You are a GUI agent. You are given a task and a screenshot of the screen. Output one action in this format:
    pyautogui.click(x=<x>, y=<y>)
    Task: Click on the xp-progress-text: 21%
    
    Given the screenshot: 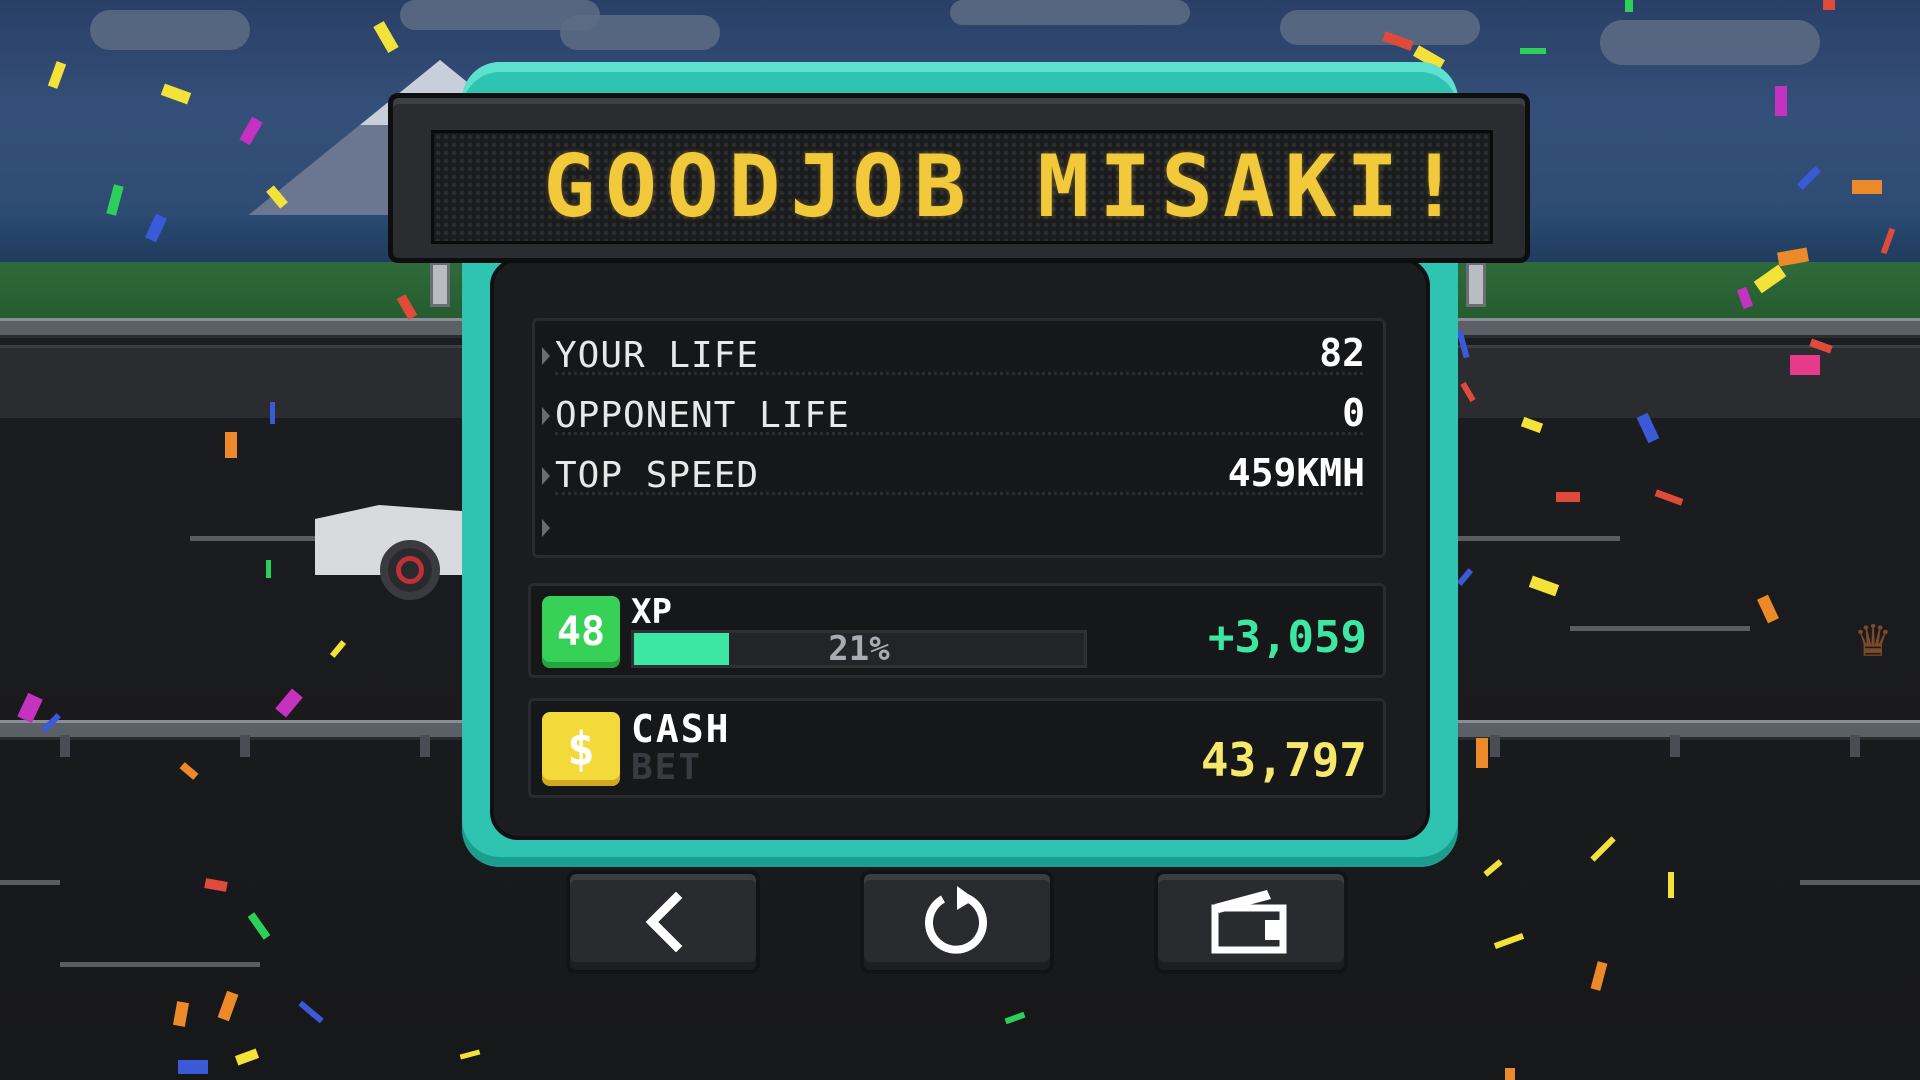 What is the action you would take?
    pyautogui.click(x=859, y=649)
    